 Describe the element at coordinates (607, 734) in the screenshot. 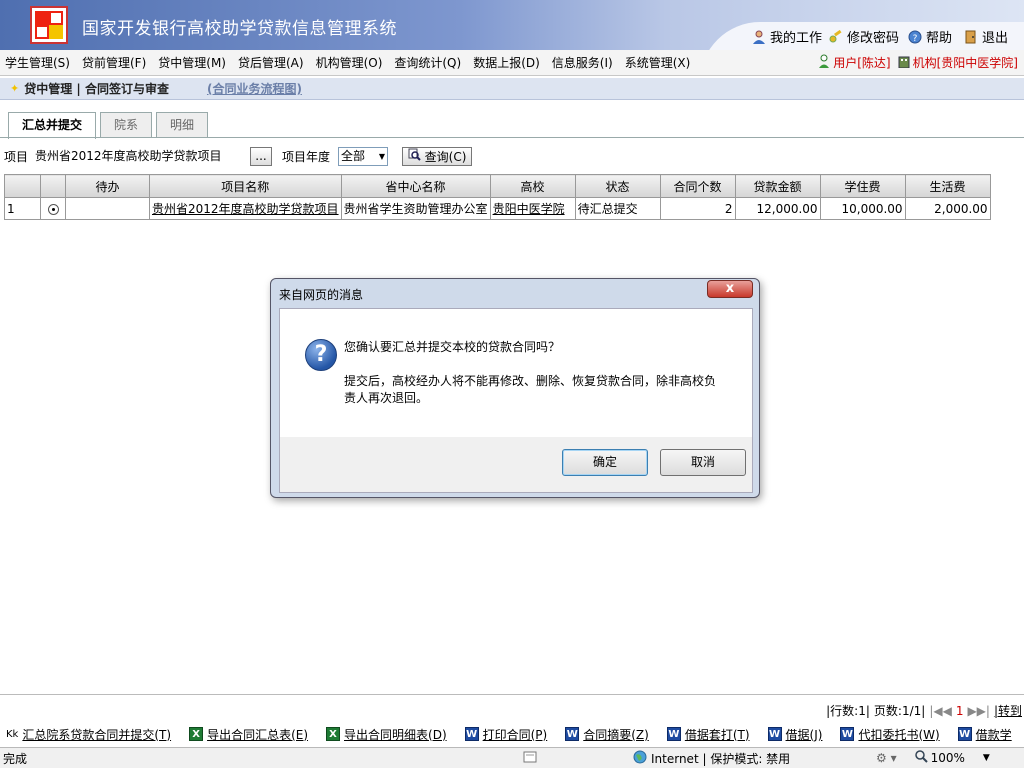

I see `contract-summary-button: W 合同摘要(Z)` at that location.